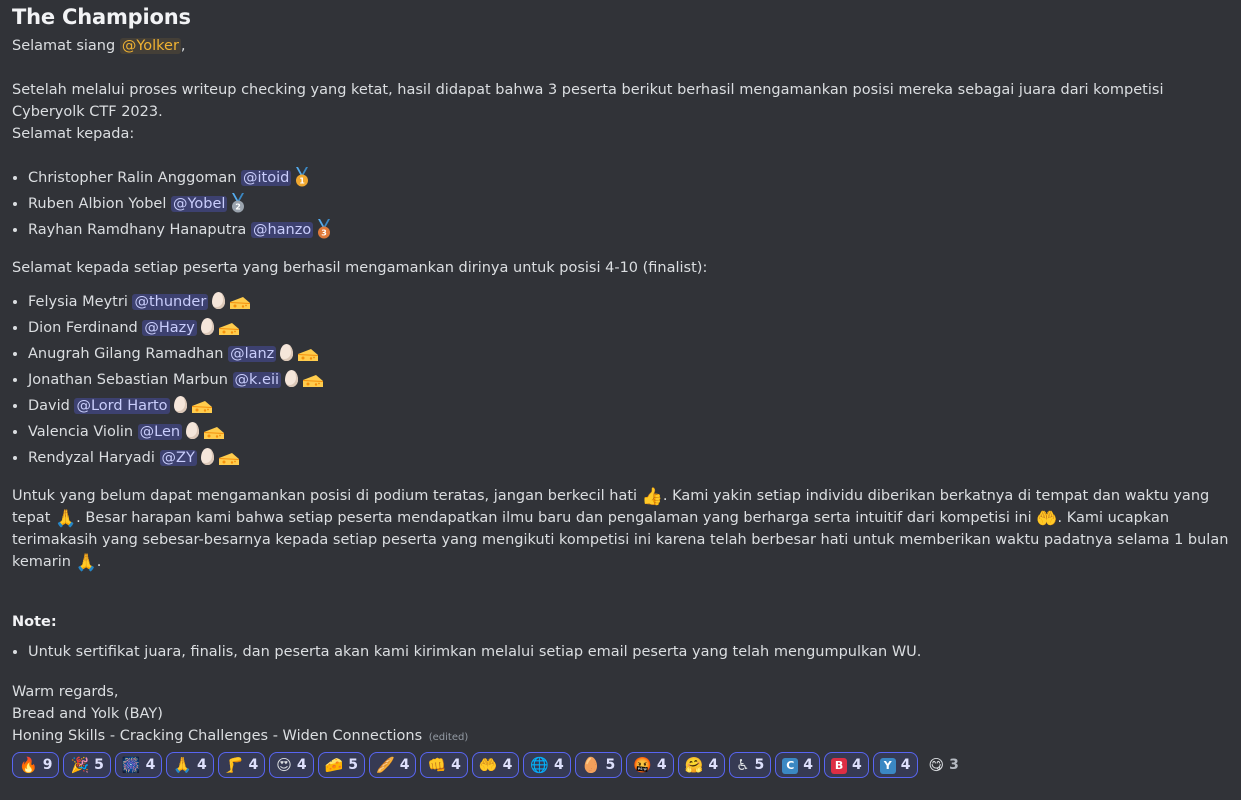  I want to click on reaction-emoji: 🌐, so click(540, 765).